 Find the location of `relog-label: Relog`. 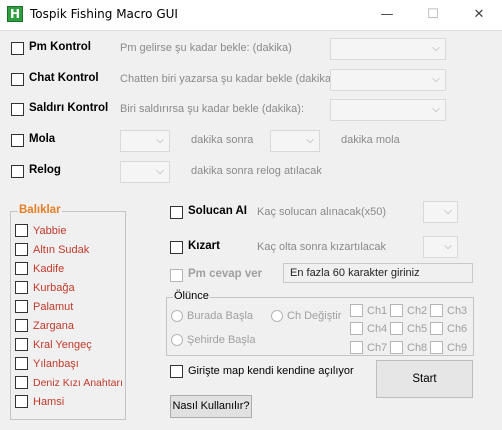

relog-label: Relog is located at coordinates (45, 170).